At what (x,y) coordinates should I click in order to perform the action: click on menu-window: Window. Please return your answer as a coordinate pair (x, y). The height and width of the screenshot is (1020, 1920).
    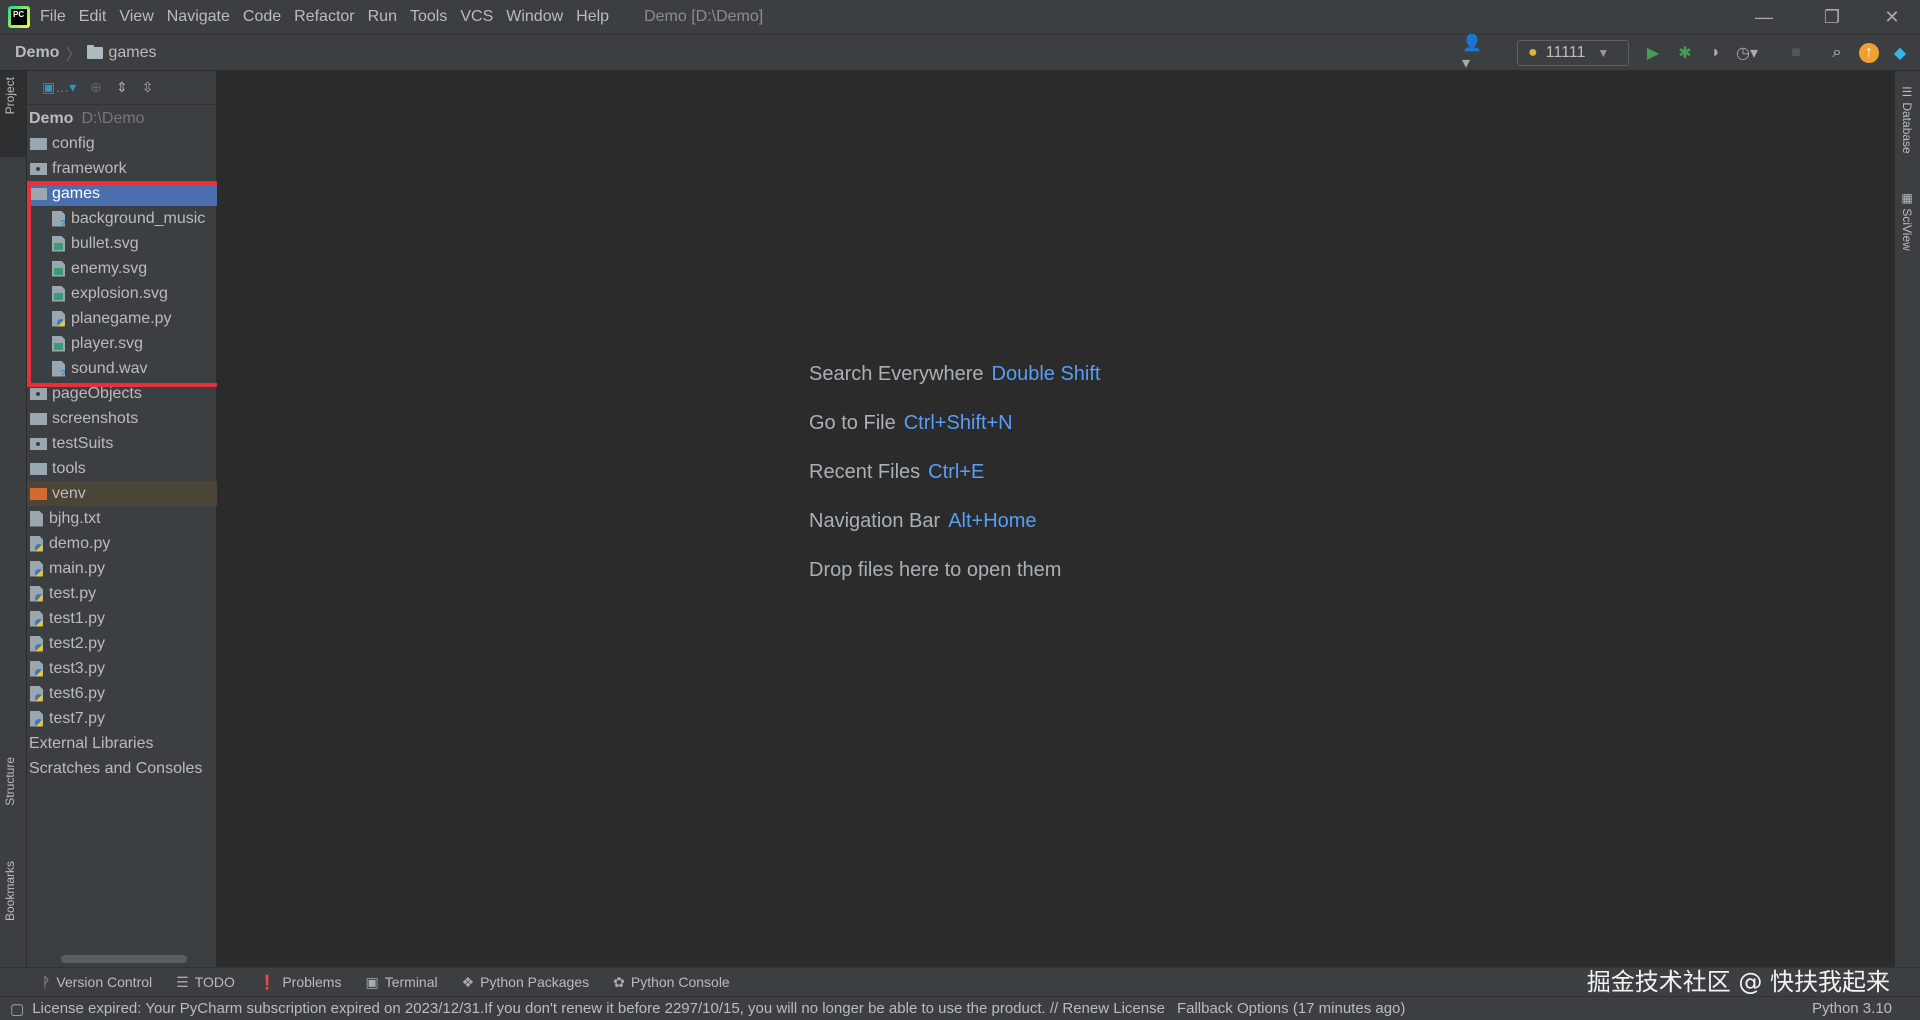
    Looking at the image, I should click on (534, 17).